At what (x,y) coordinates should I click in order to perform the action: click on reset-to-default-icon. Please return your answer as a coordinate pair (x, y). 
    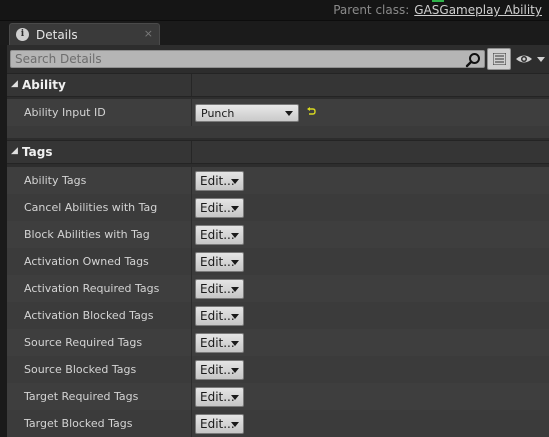
    Looking at the image, I should click on (311, 112).